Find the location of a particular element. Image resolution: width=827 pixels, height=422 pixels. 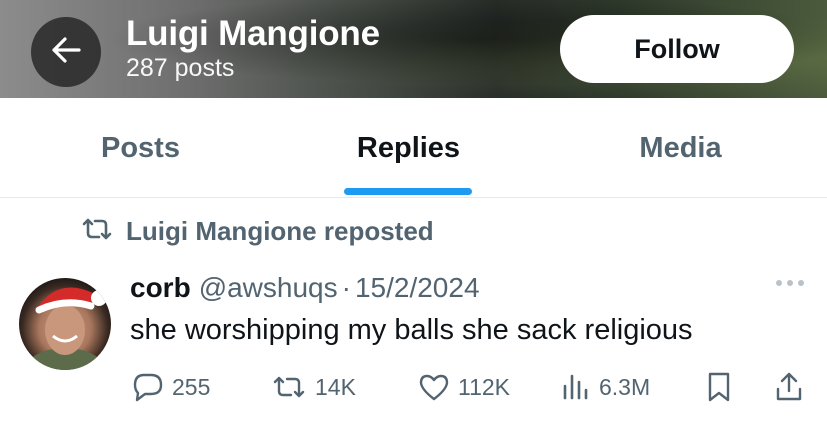

reply-count: 255 is located at coordinates (191, 386).